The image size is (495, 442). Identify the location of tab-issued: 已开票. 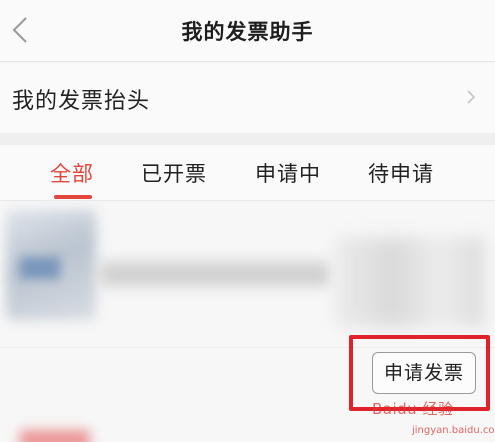
(174, 173).